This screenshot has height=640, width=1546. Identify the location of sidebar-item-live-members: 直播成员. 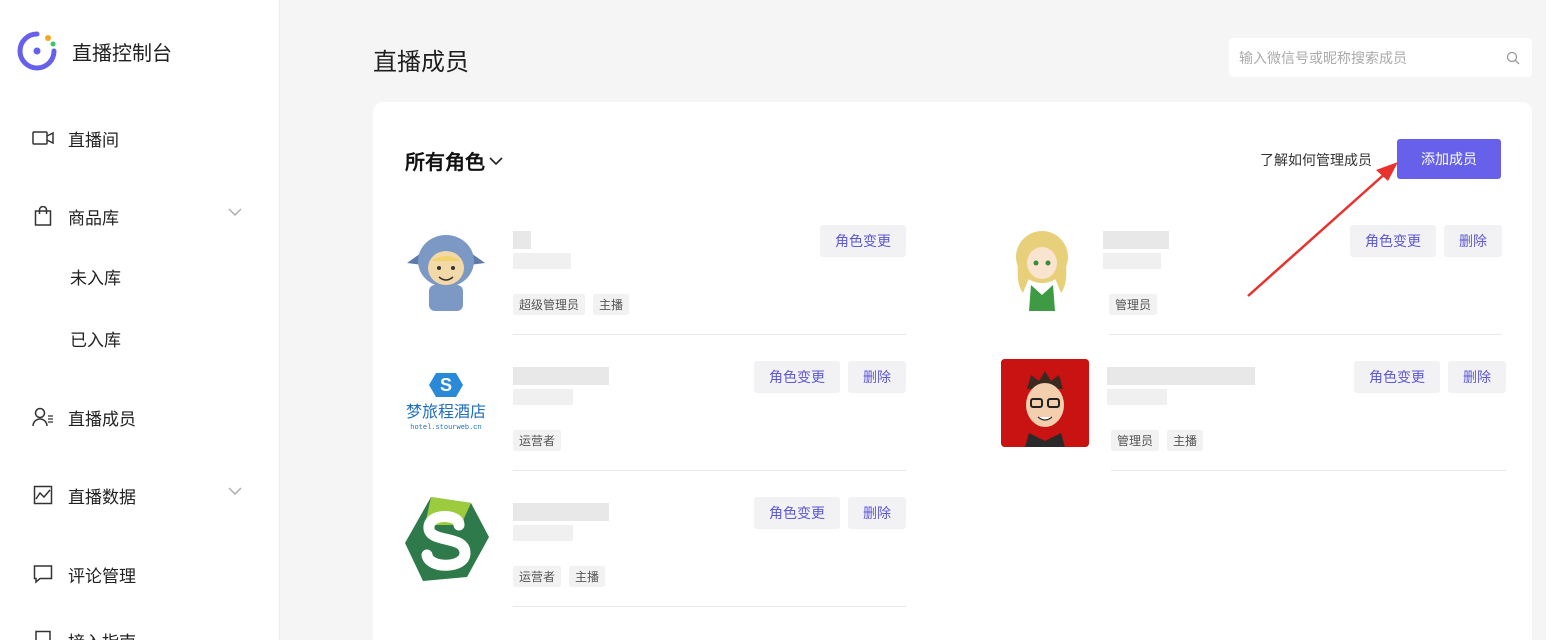
(137, 417).